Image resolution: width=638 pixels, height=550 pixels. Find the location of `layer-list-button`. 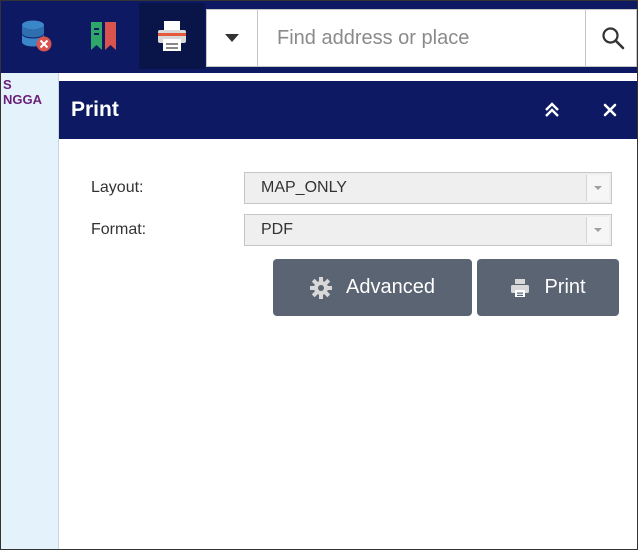

layer-list-button is located at coordinates (36, 36).